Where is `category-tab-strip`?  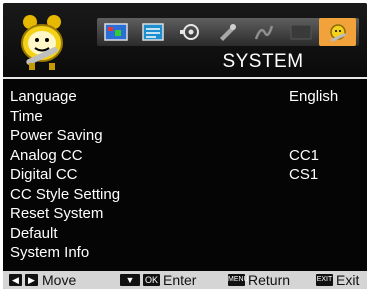 category-tab-strip is located at coordinates (228, 32).